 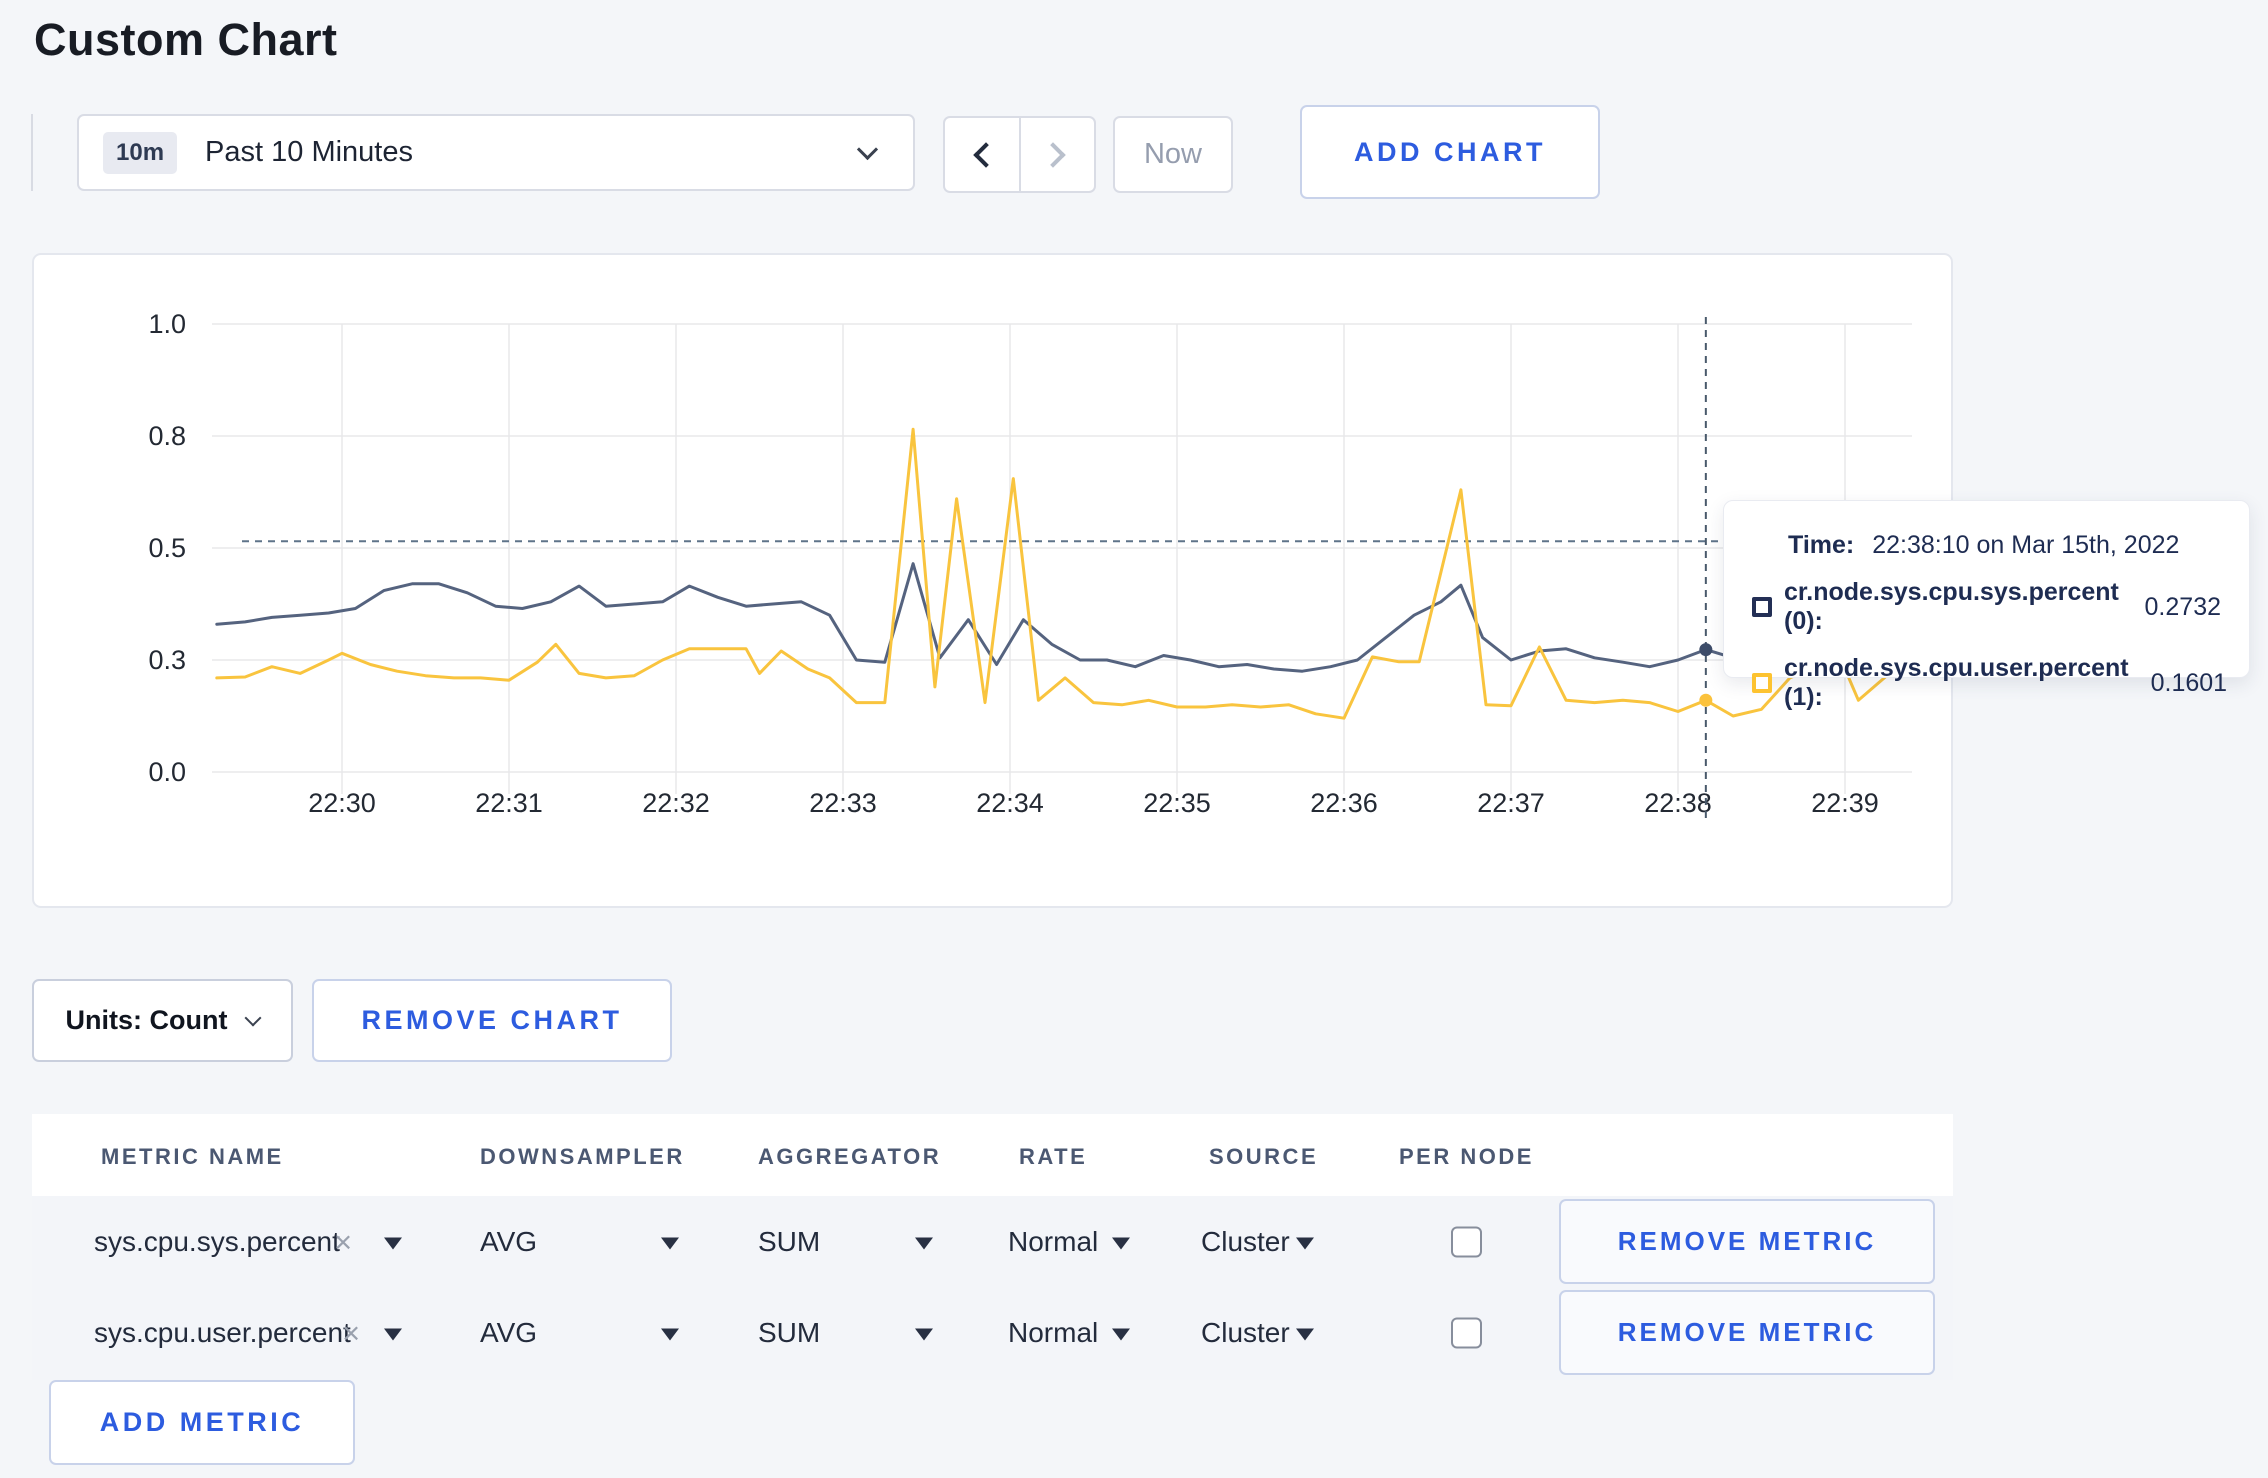 What do you see at coordinates (1845, 803) in the screenshot?
I see `svg-text: 22:39` at bounding box center [1845, 803].